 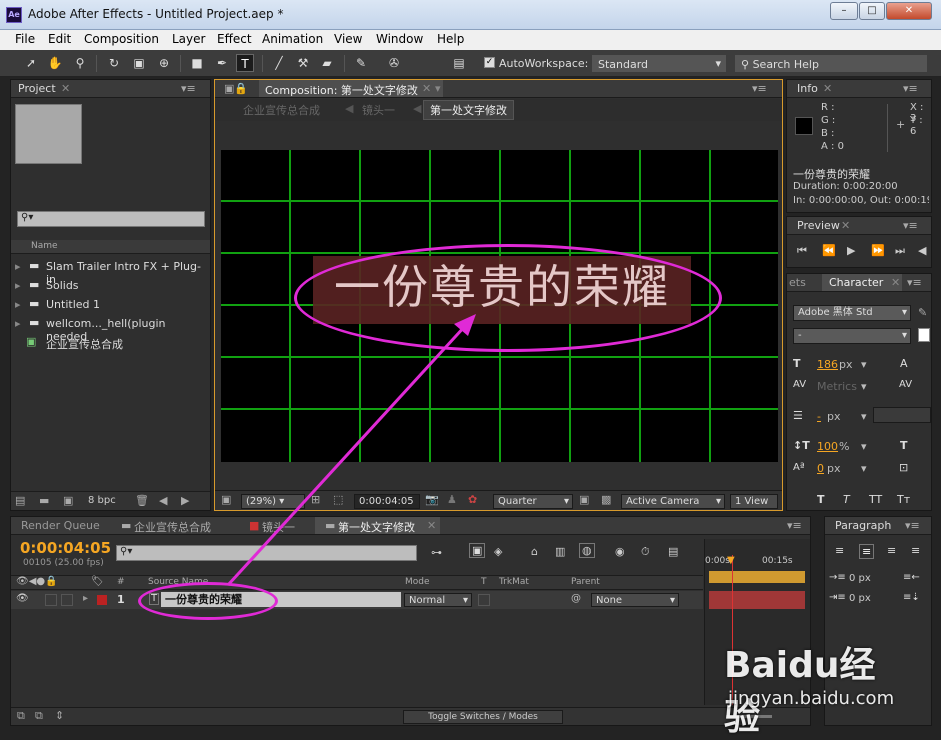 What do you see at coordinates (811, 698) in the screenshot?
I see `baidu-watermark-url: jingyan.baidu.com` at bounding box center [811, 698].